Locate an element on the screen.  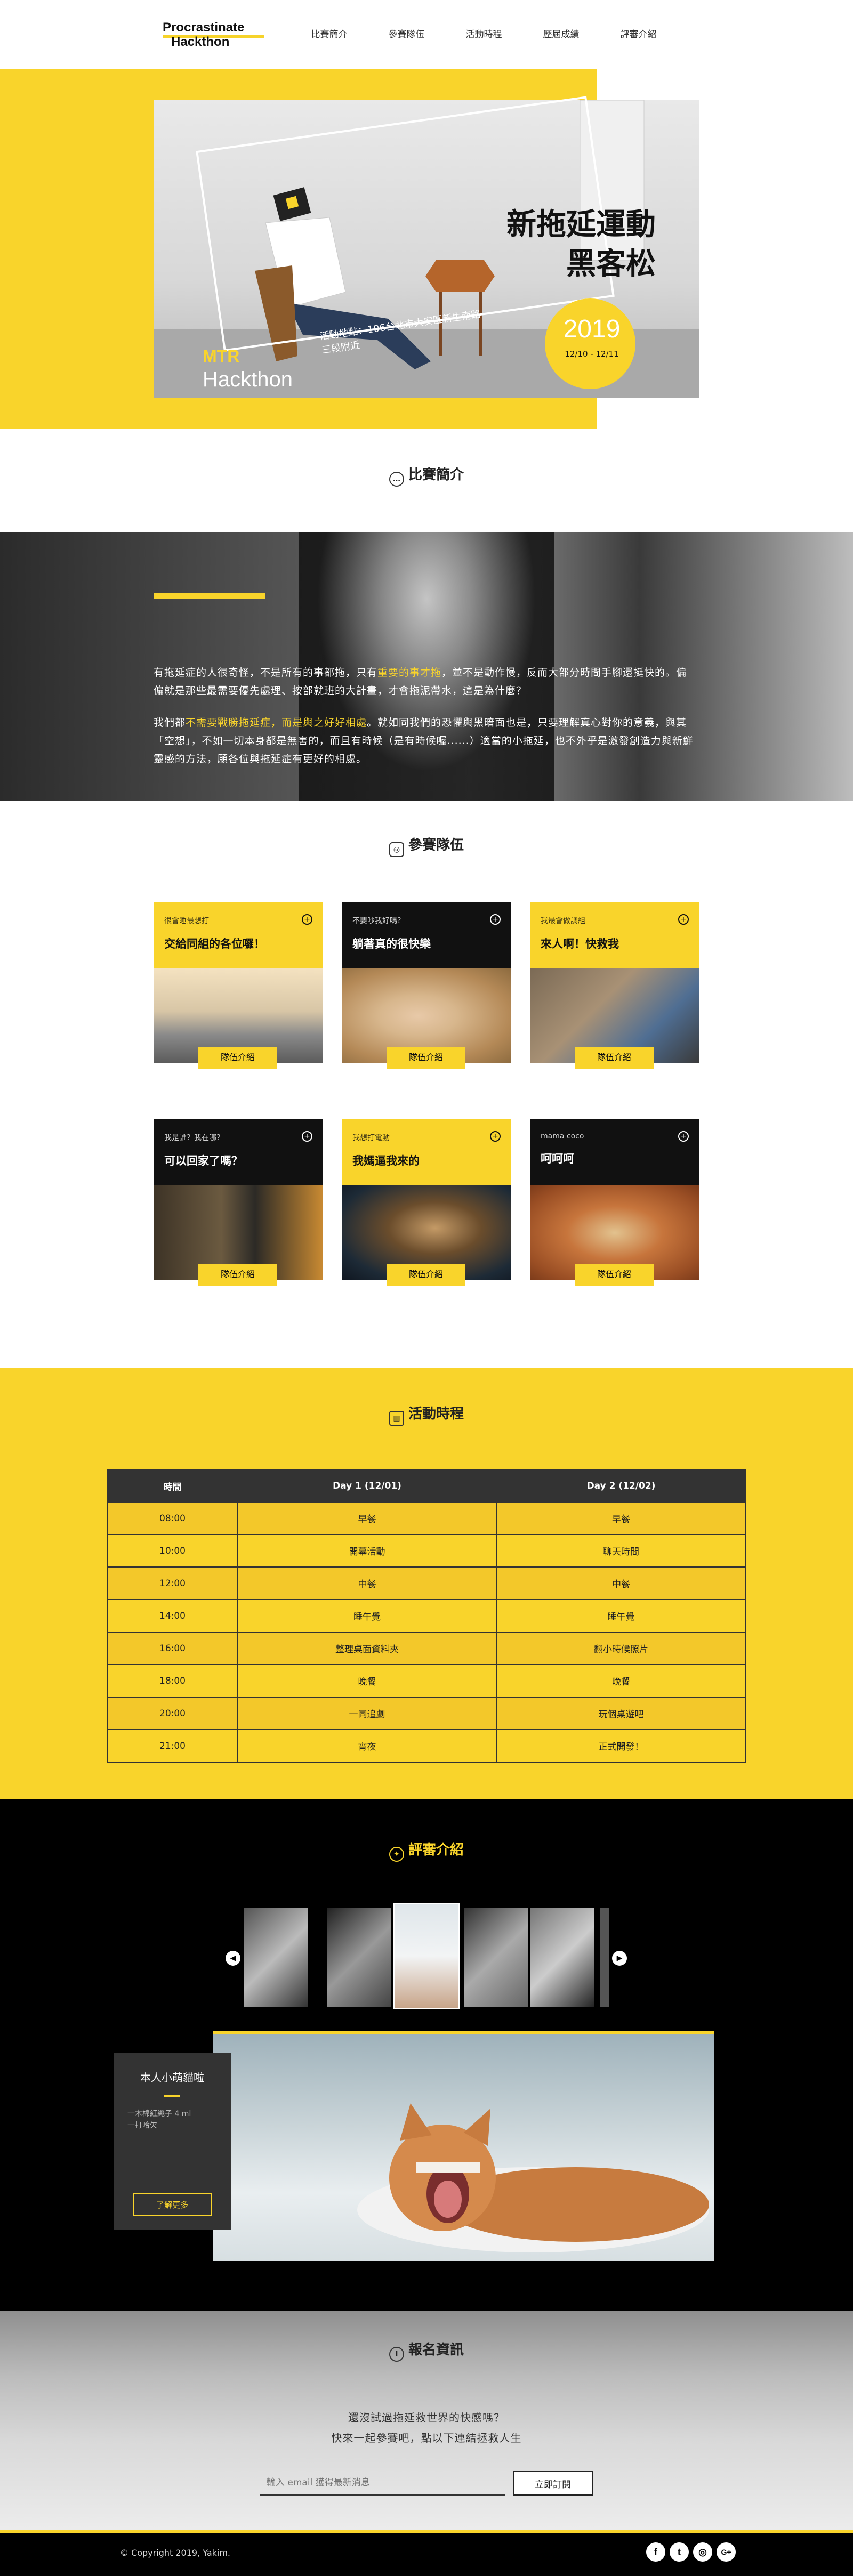
schedule-cell-day2: 正式開發！ is located at coordinates (621, 1746).